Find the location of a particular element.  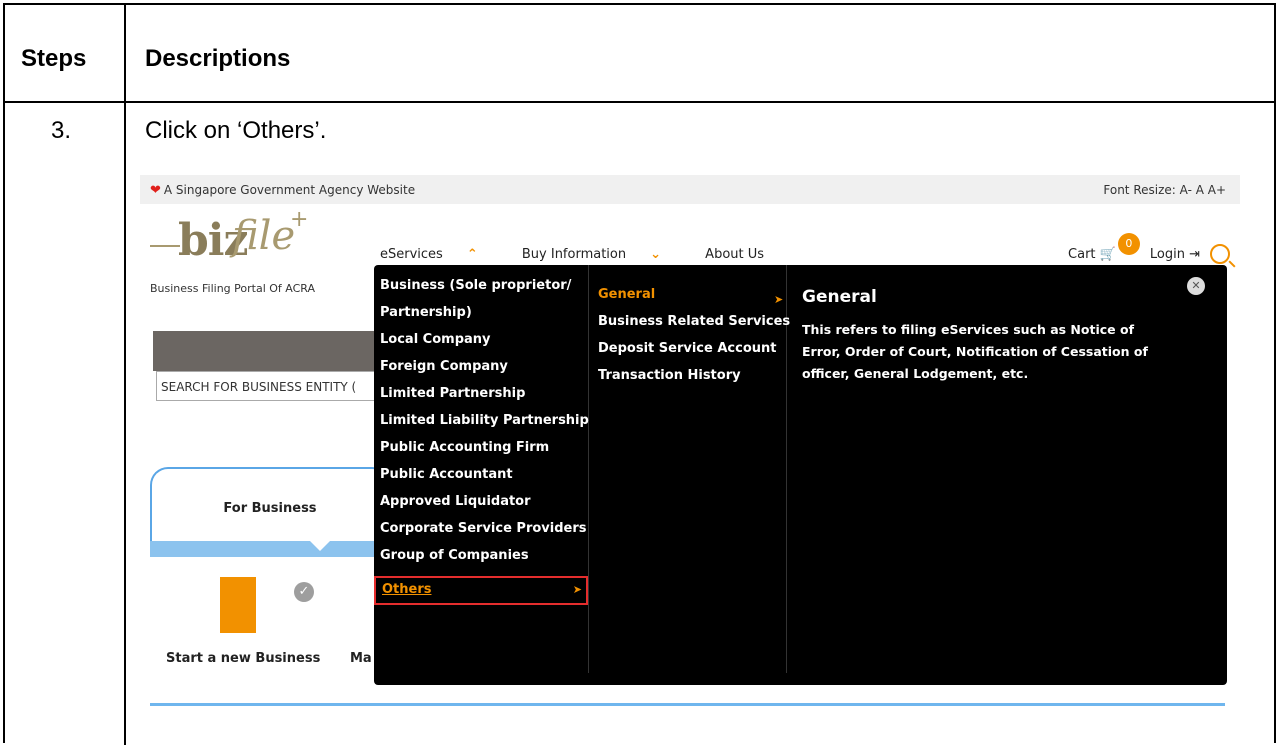

tab-pointer is located at coordinates (320, 546).